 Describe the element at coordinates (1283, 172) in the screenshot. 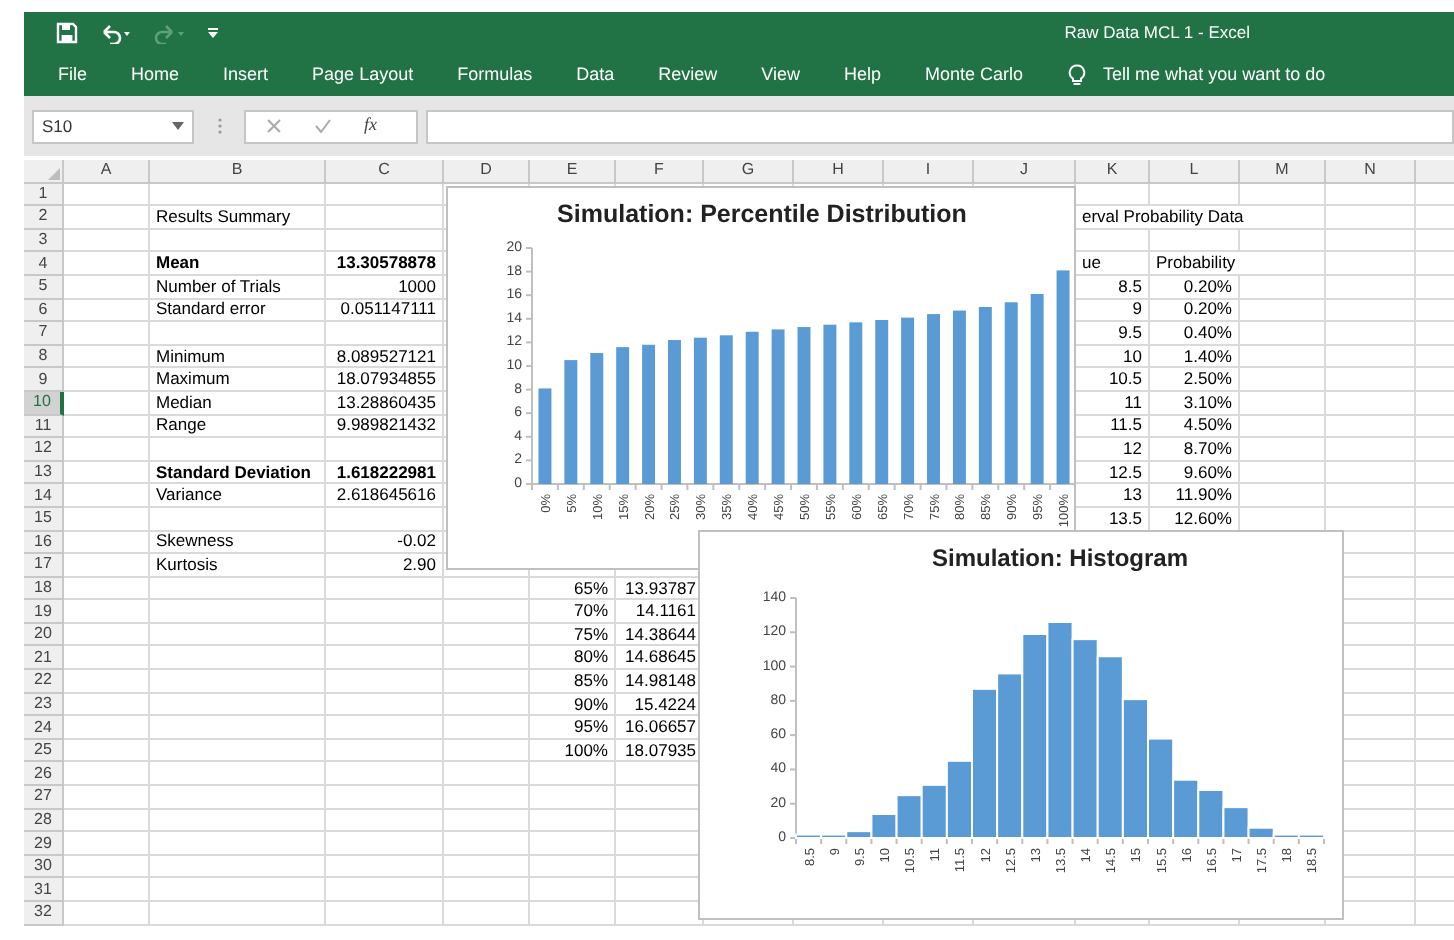

I see `column-header: M` at that location.